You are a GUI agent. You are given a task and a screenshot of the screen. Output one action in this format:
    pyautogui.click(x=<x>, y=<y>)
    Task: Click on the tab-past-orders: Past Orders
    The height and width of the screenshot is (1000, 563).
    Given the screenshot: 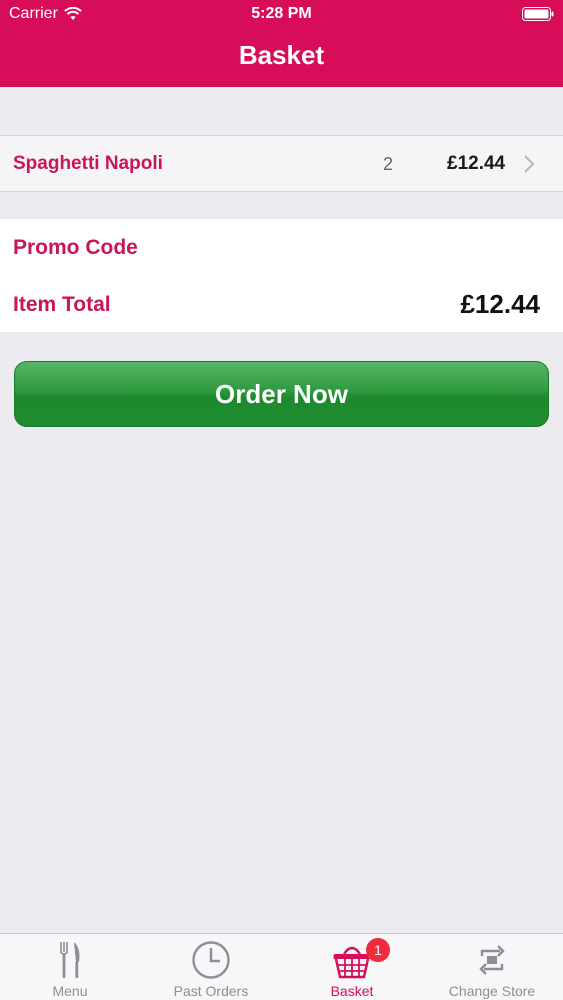 What is the action you would take?
    pyautogui.click(x=211, y=967)
    